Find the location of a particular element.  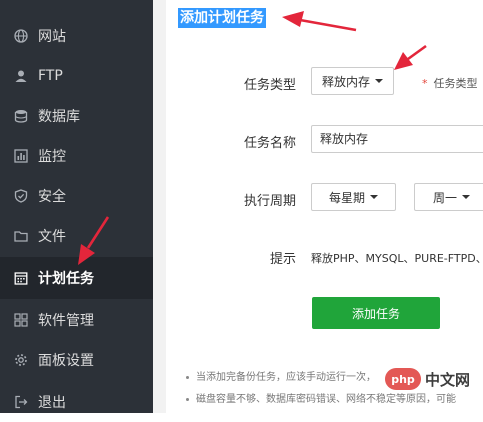

shield-icon is located at coordinates (21, 196).